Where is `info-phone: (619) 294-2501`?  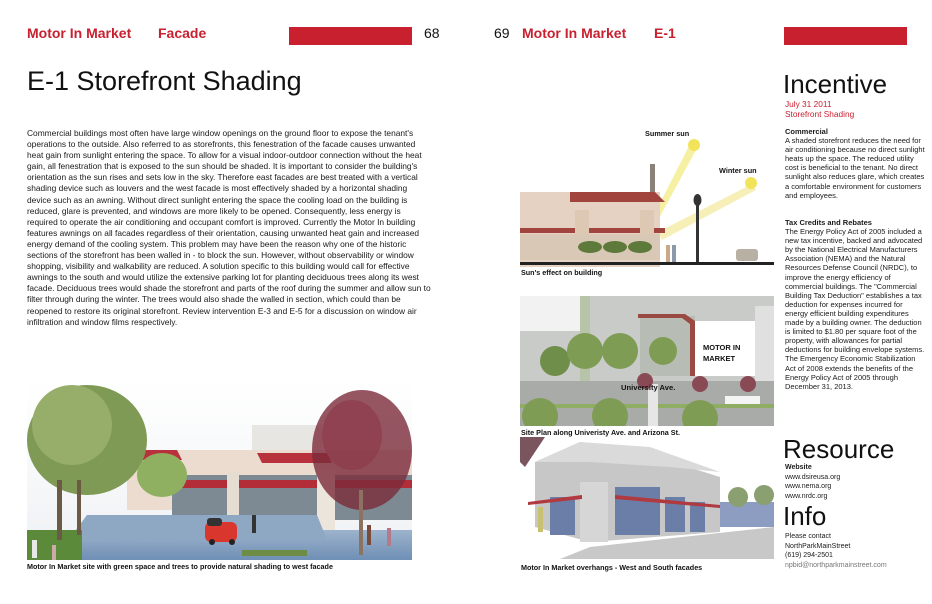 info-phone: (619) 294-2501 is located at coordinates (809, 556).